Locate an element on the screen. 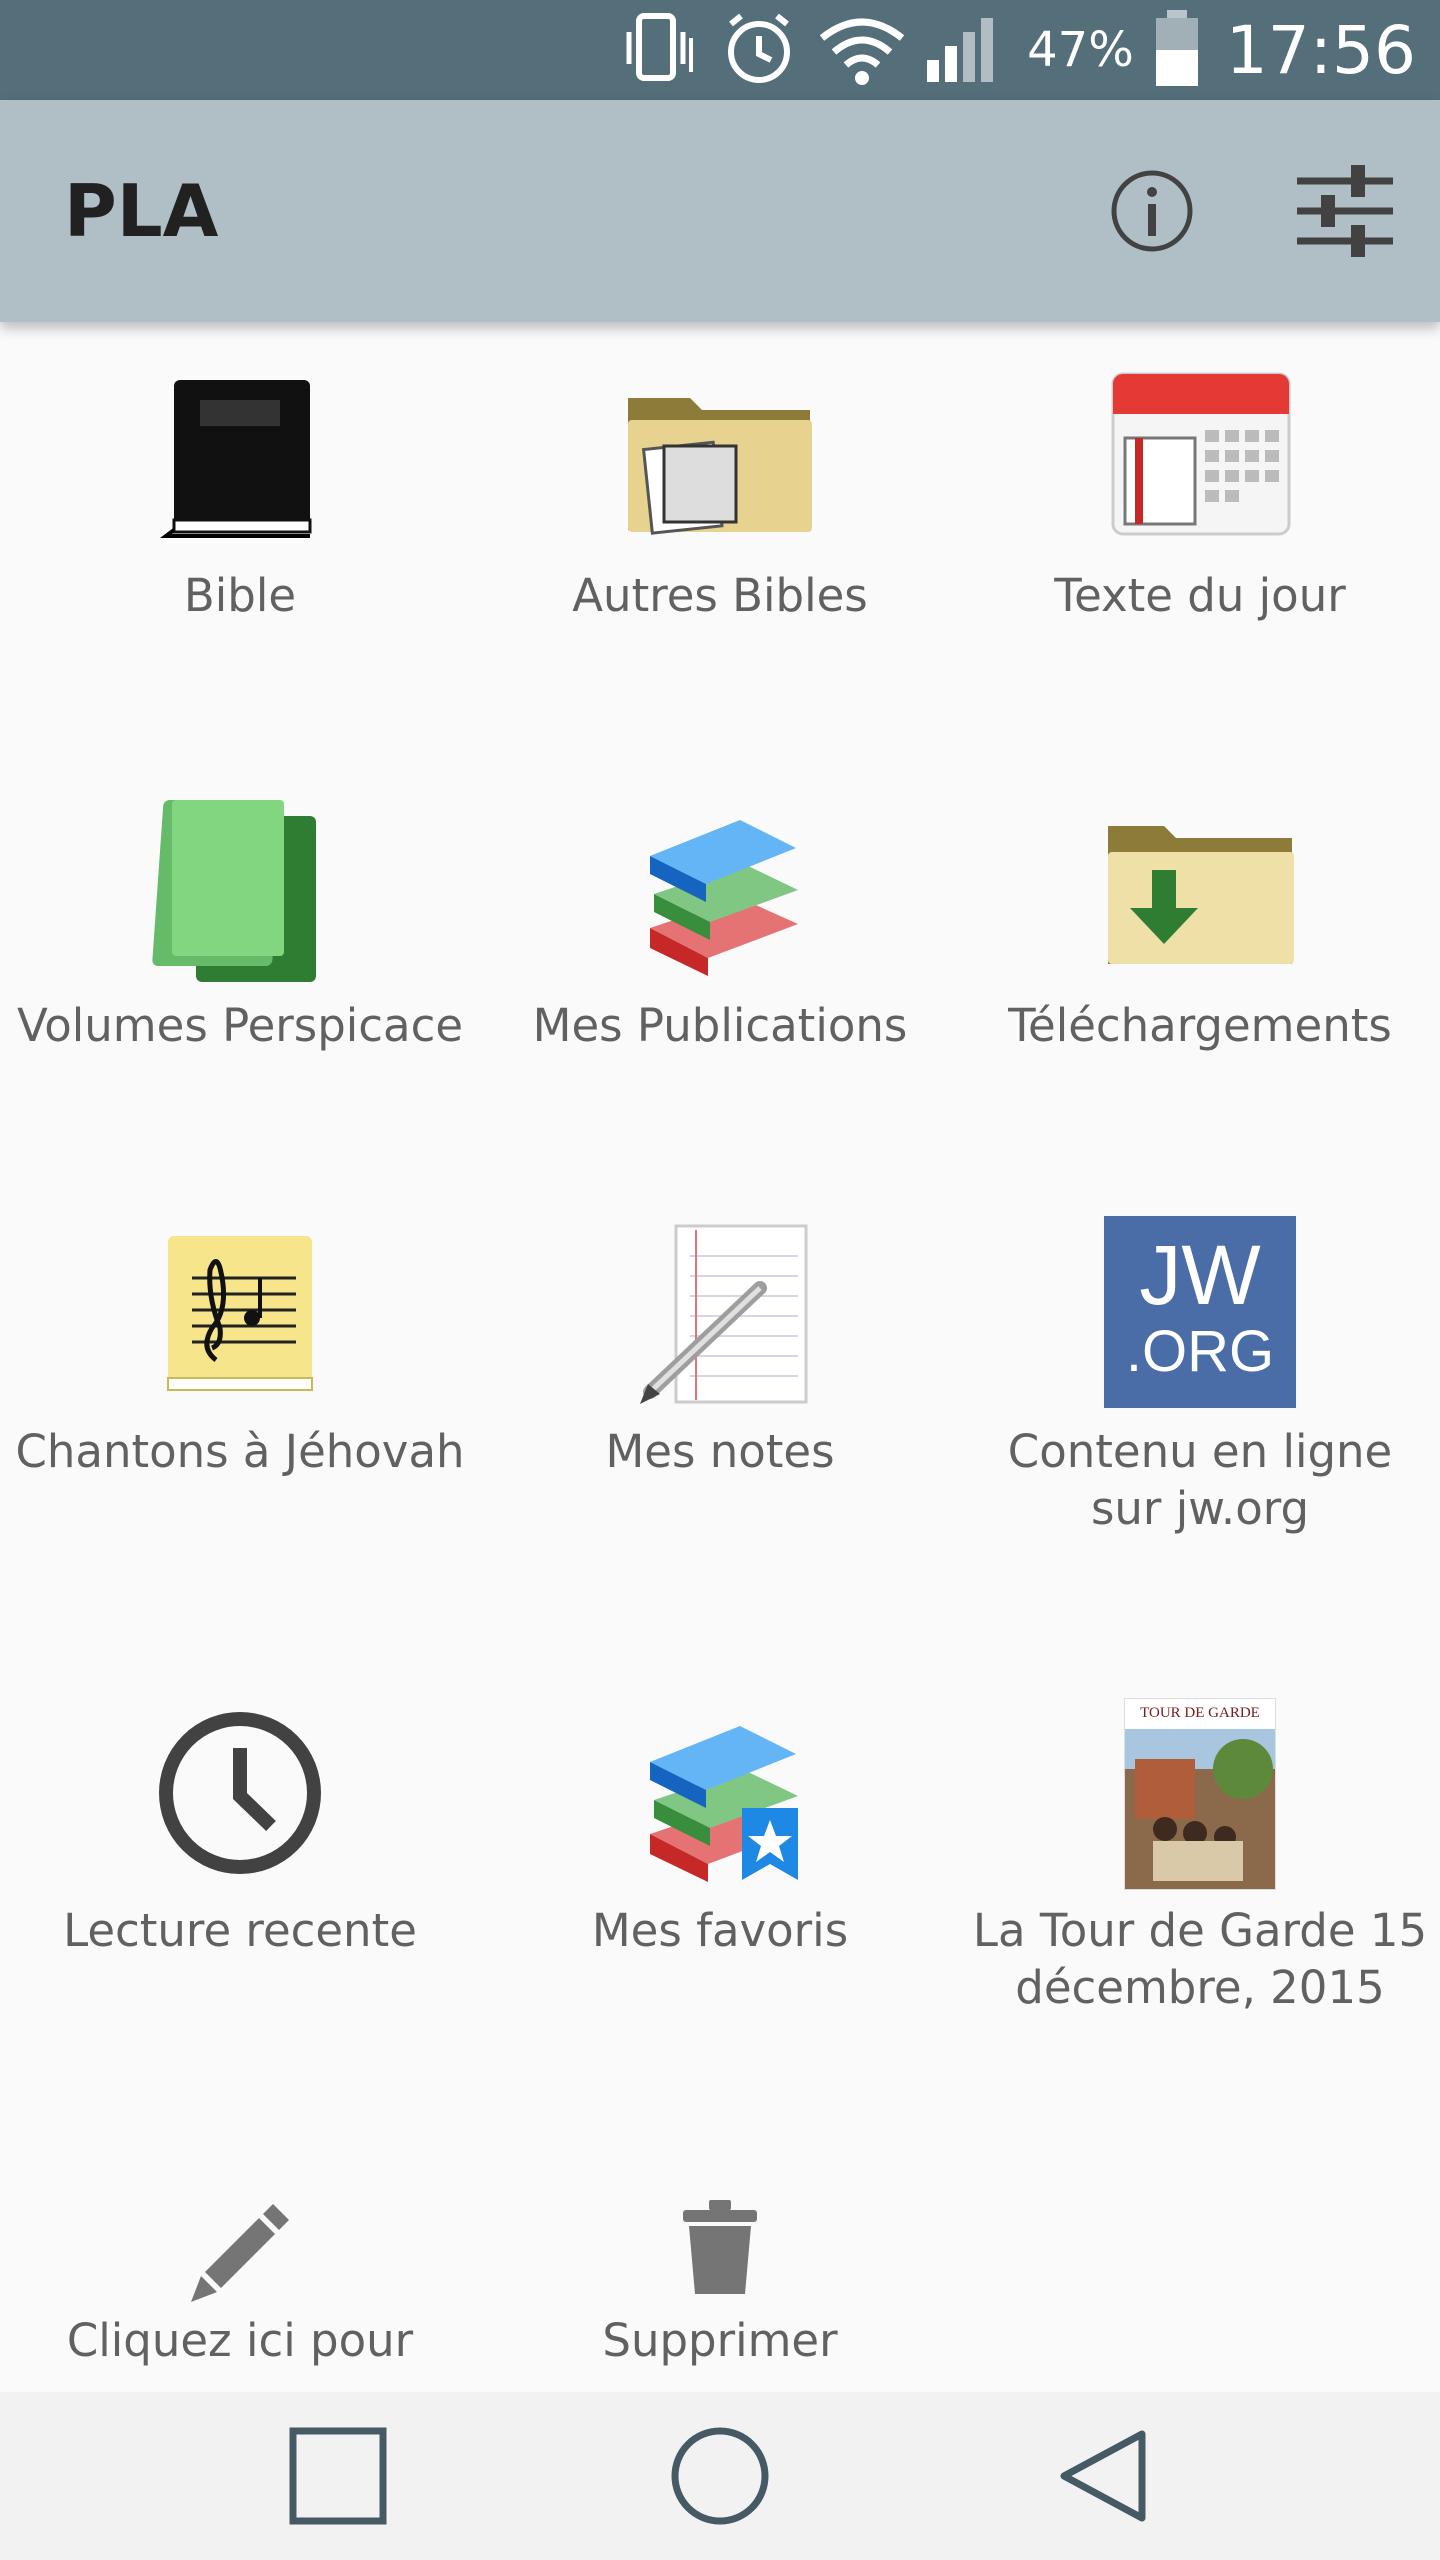 The width and height of the screenshot is (1440, 2560). tile-telechargements: Téléchargements is located at coordinates (1200, 952).